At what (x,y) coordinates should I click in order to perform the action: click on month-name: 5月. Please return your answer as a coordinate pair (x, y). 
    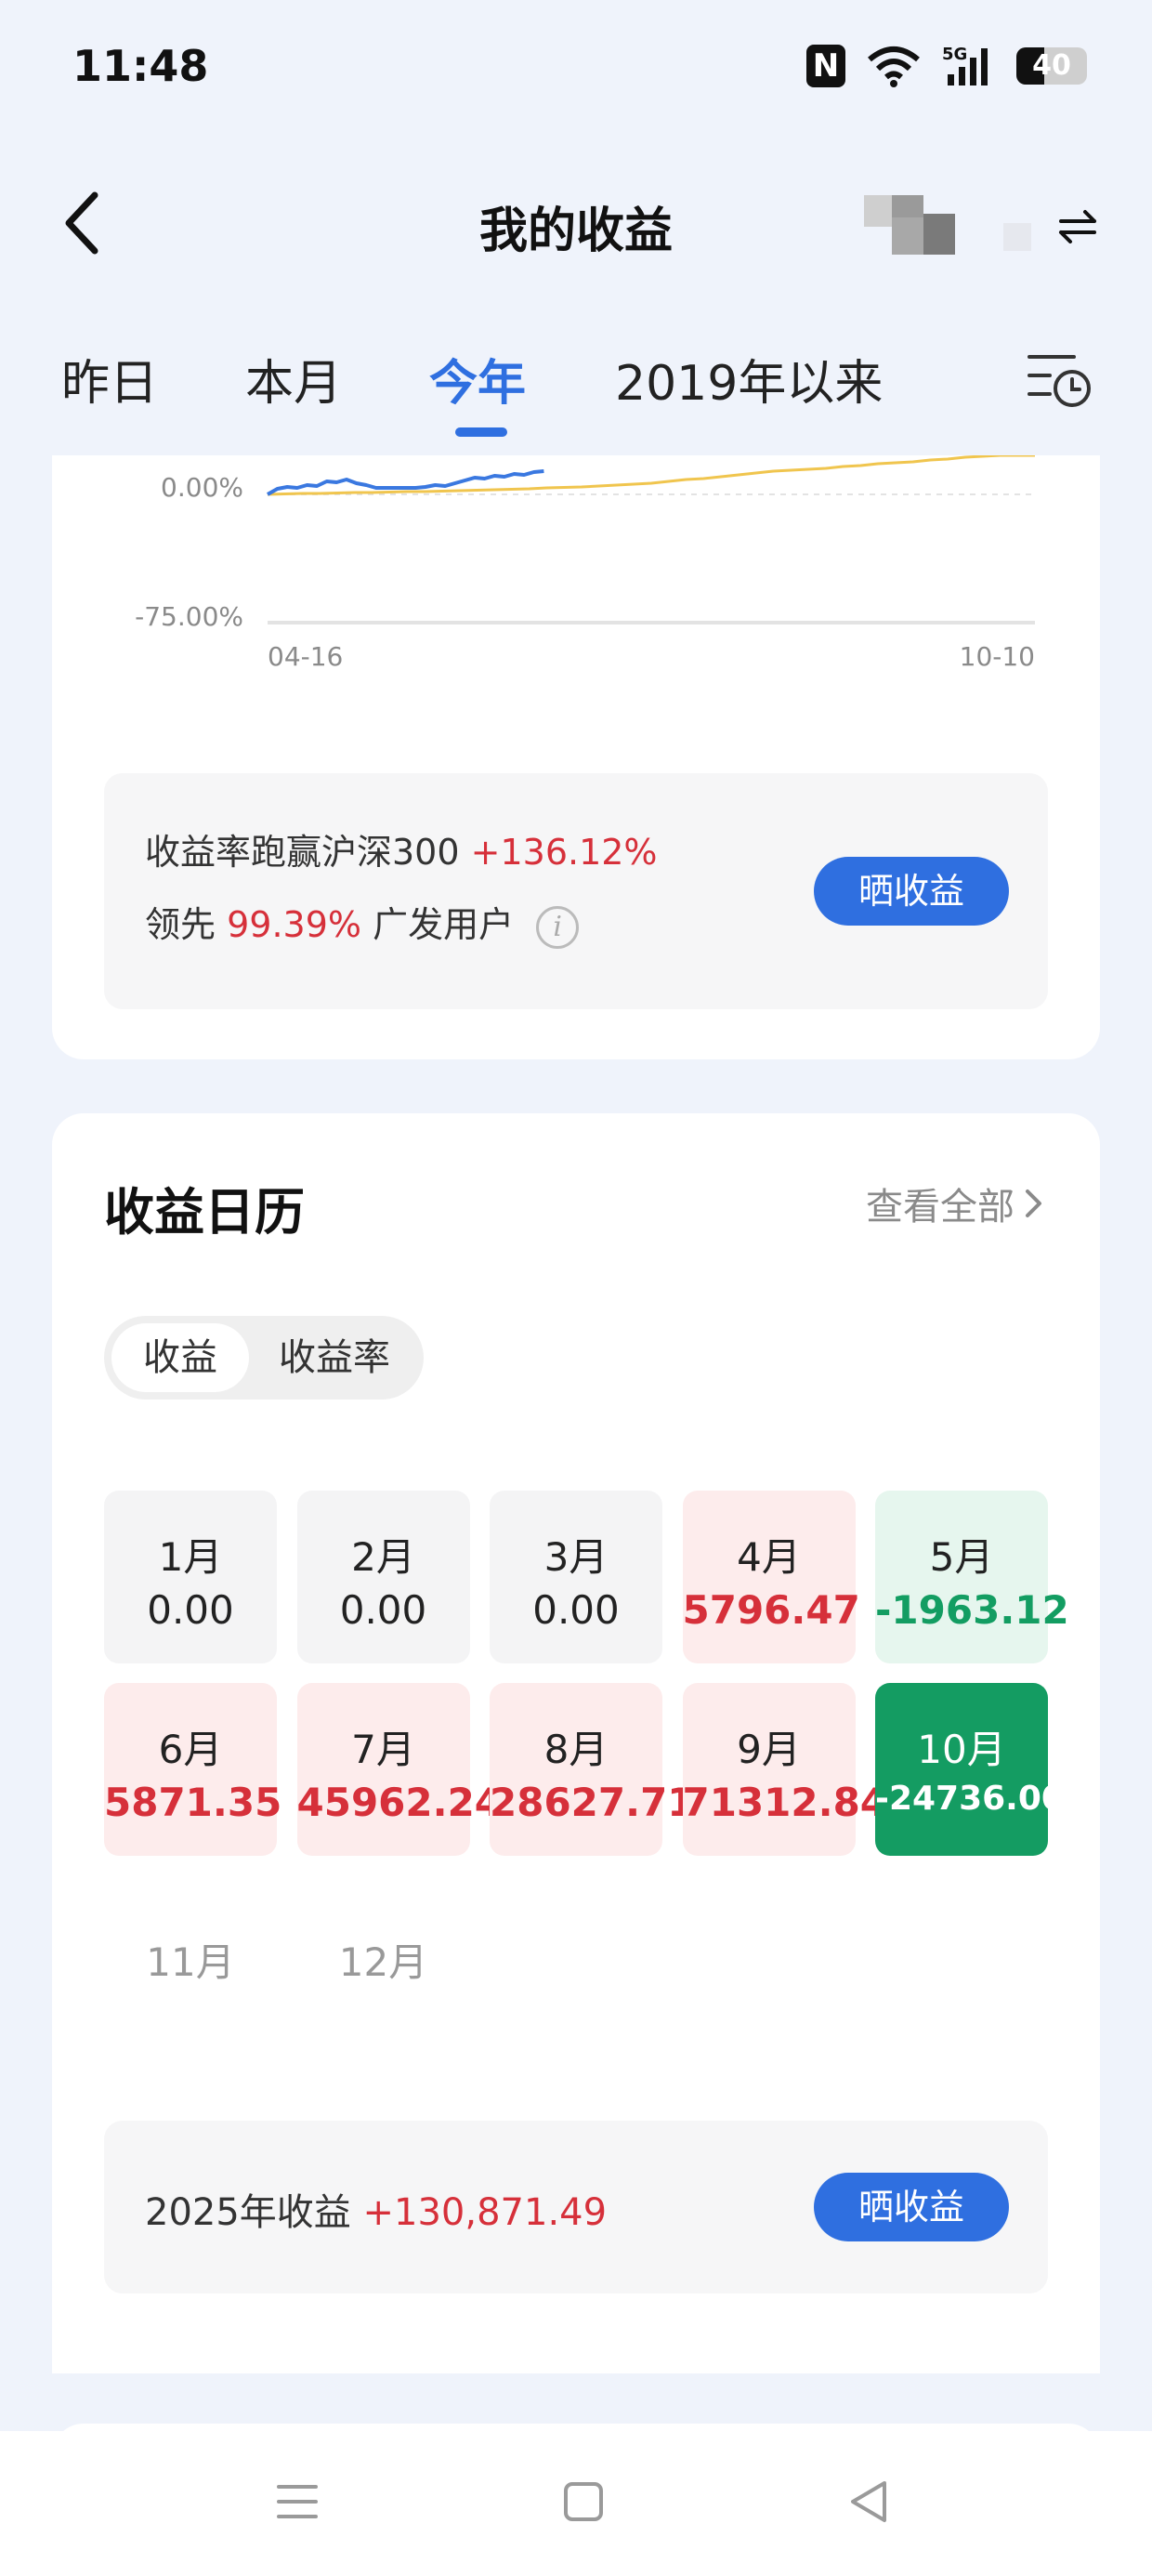
    Looking at the image, I should click on (961, 1557).